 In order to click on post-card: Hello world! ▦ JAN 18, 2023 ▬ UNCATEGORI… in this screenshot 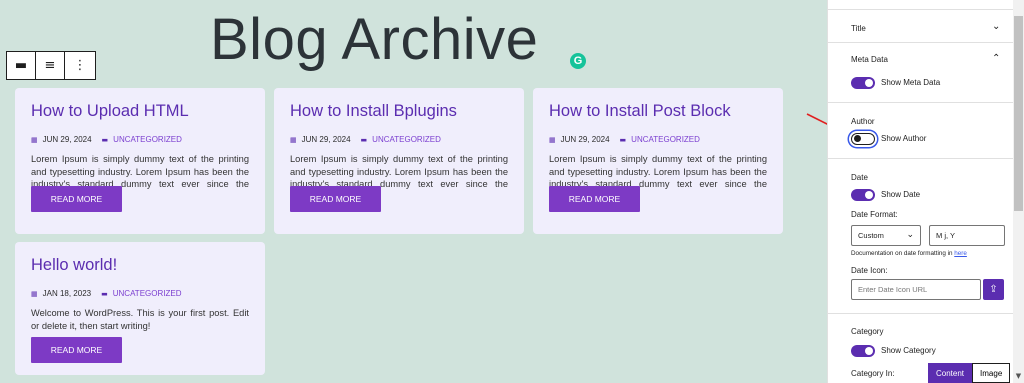, I will do `click(140, 308)`.